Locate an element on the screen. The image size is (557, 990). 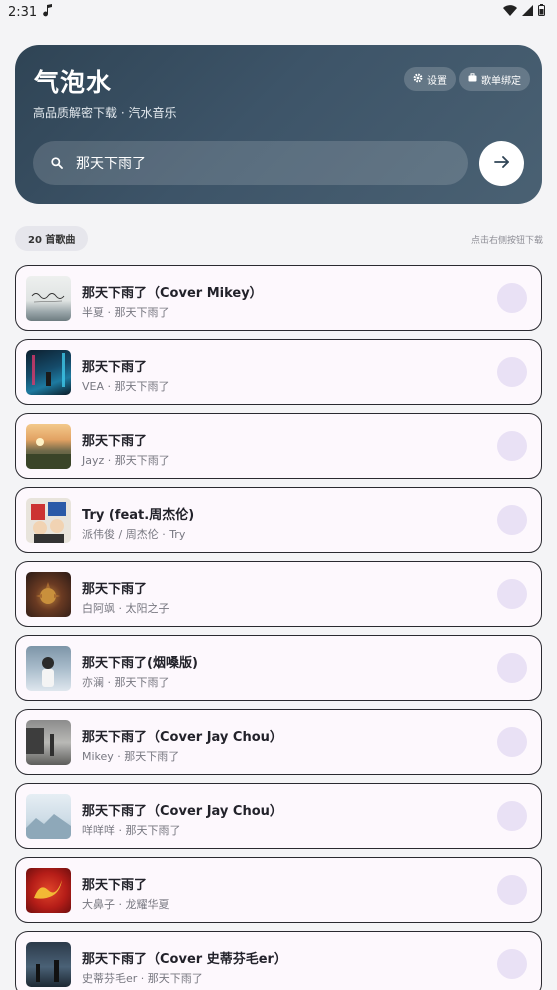
download-hint: 点击右侧按钮下载 is located at coordinates (506, 241).